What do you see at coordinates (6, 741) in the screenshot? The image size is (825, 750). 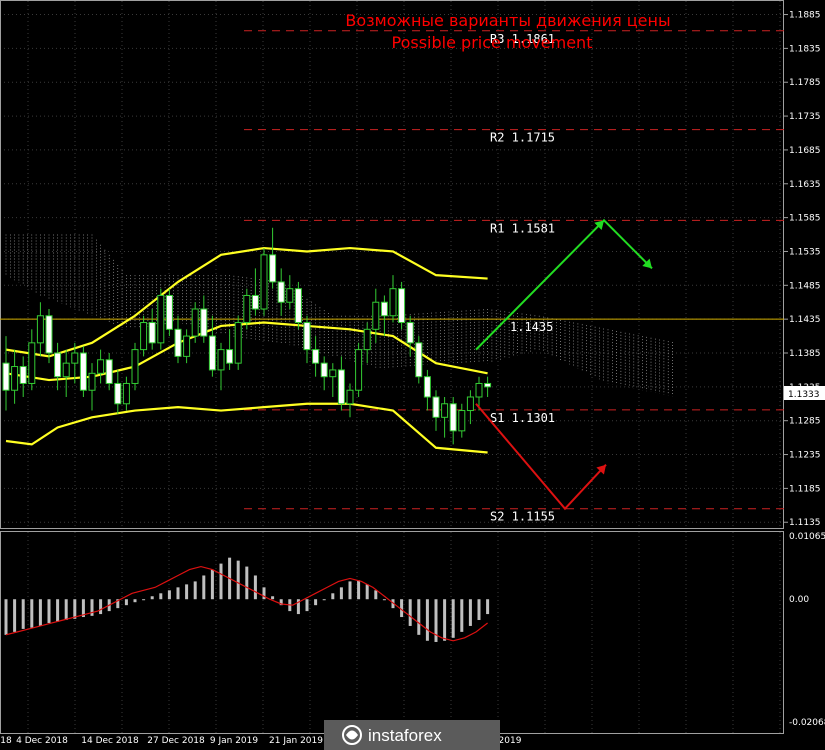 I see `time-tick-label: 18` at bounding box center [6, 741].